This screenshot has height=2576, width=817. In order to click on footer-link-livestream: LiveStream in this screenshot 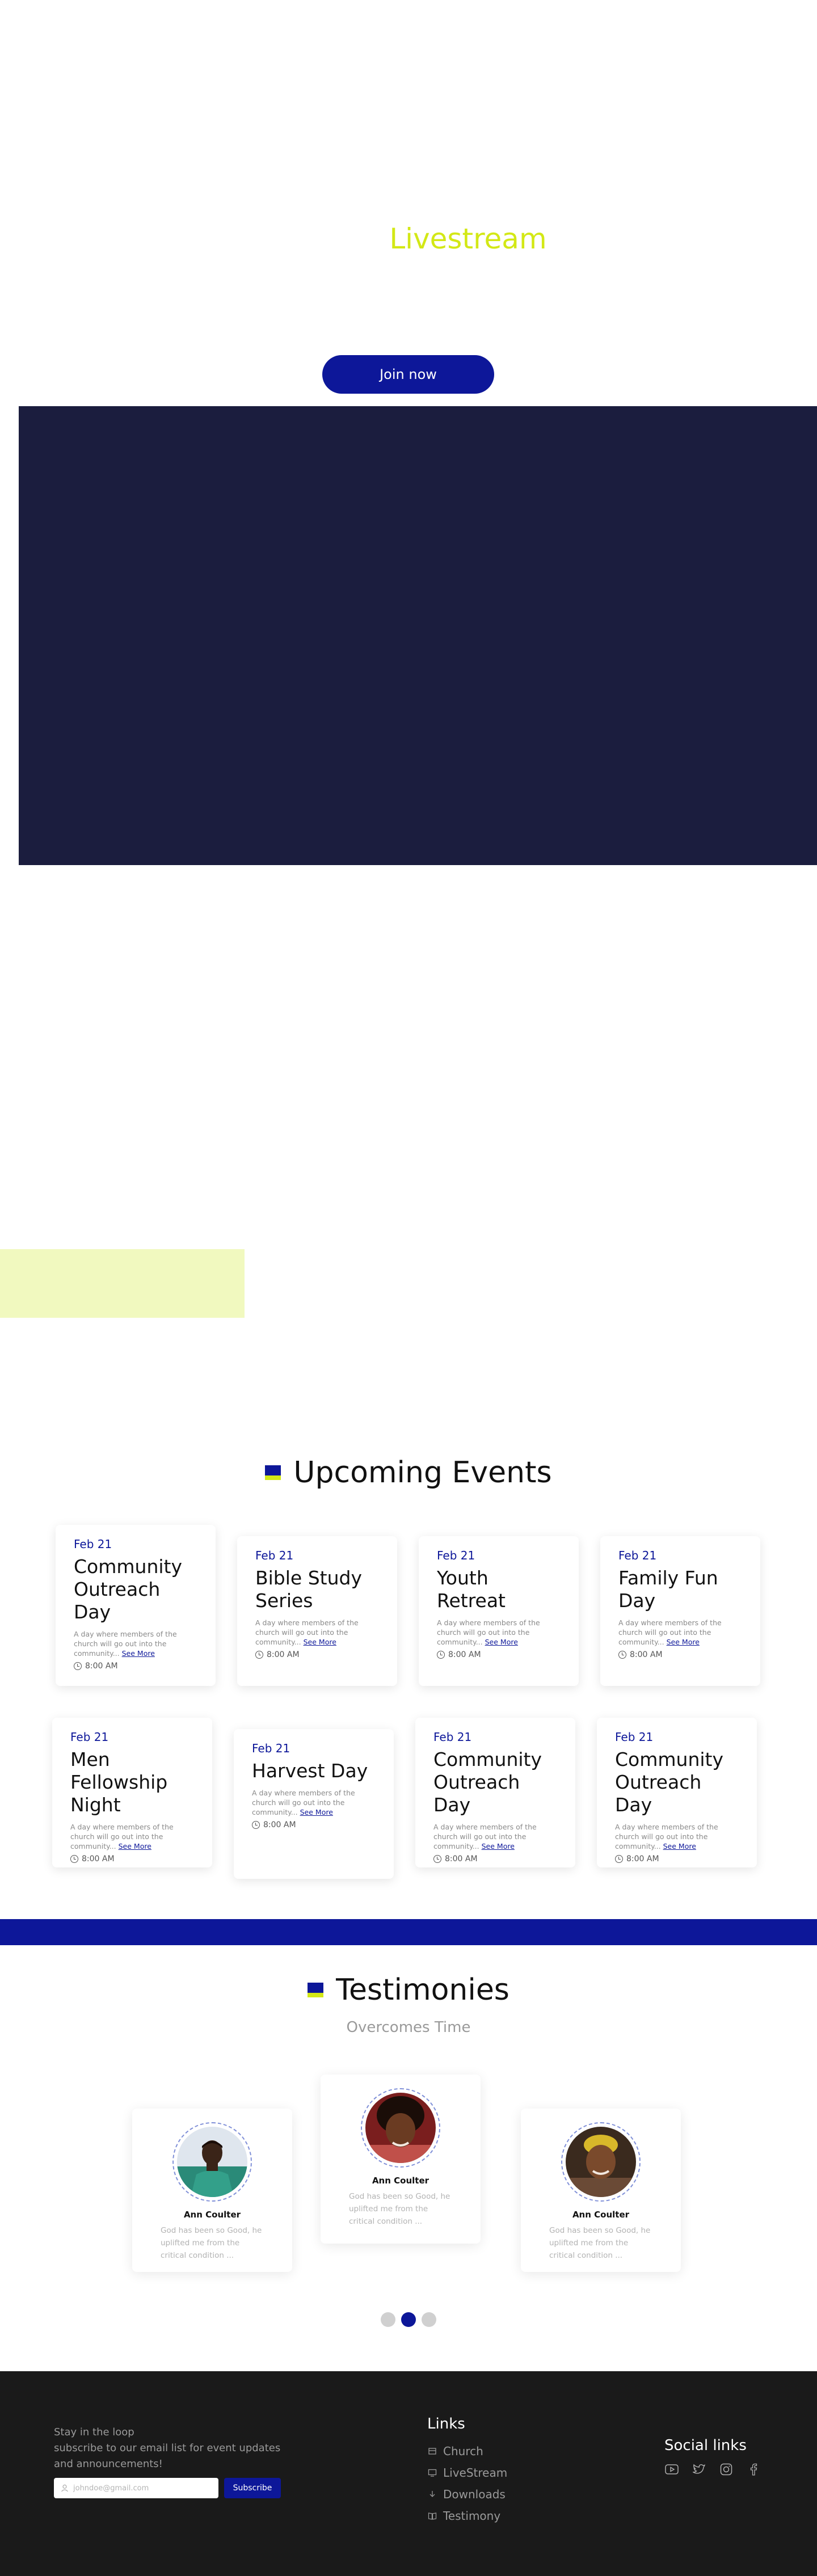, I will do `click(467, 2473)`.